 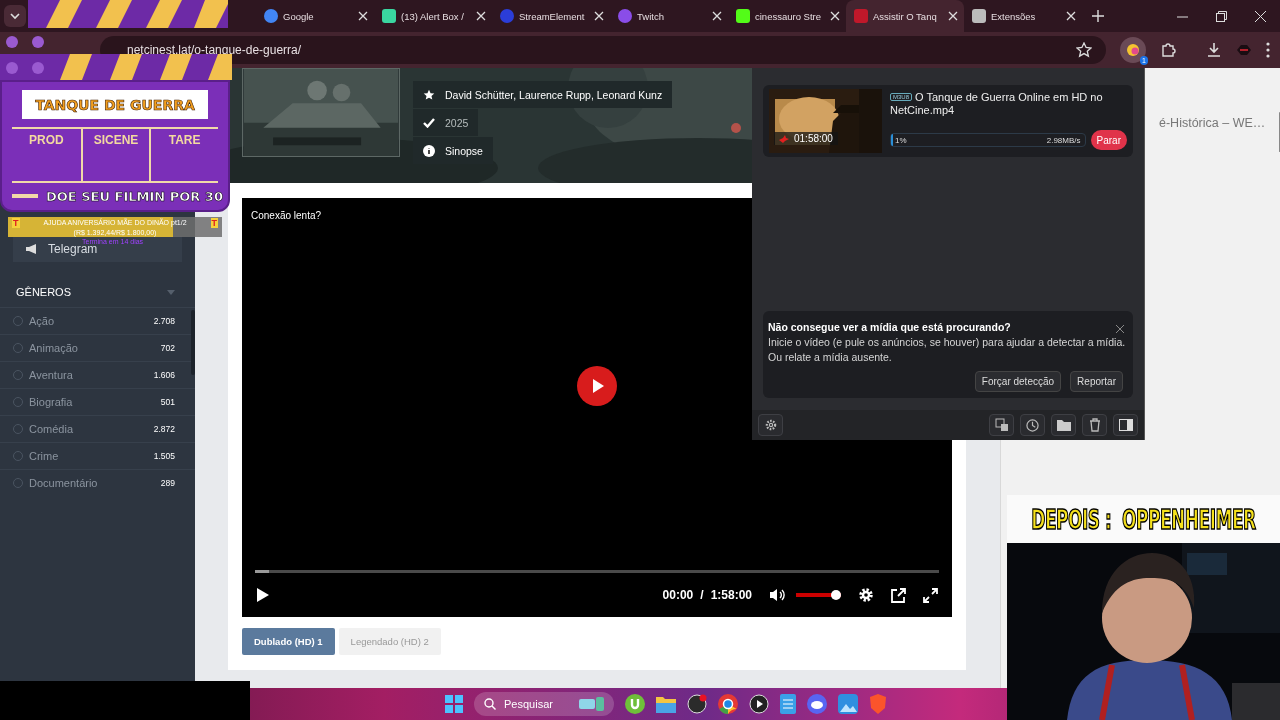 I want to click on volume-icon, so click(x=777, y=595).